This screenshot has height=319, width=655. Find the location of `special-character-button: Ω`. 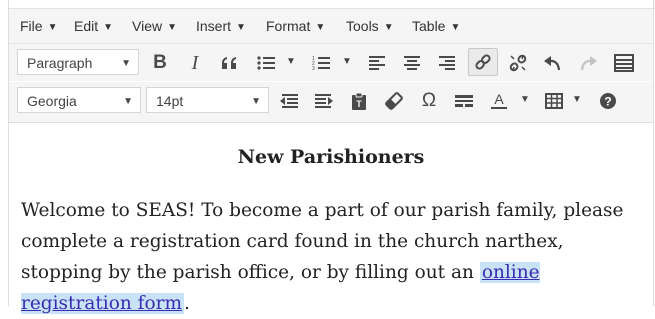

special-character-button: Ω is located at coordinates (429, 101).